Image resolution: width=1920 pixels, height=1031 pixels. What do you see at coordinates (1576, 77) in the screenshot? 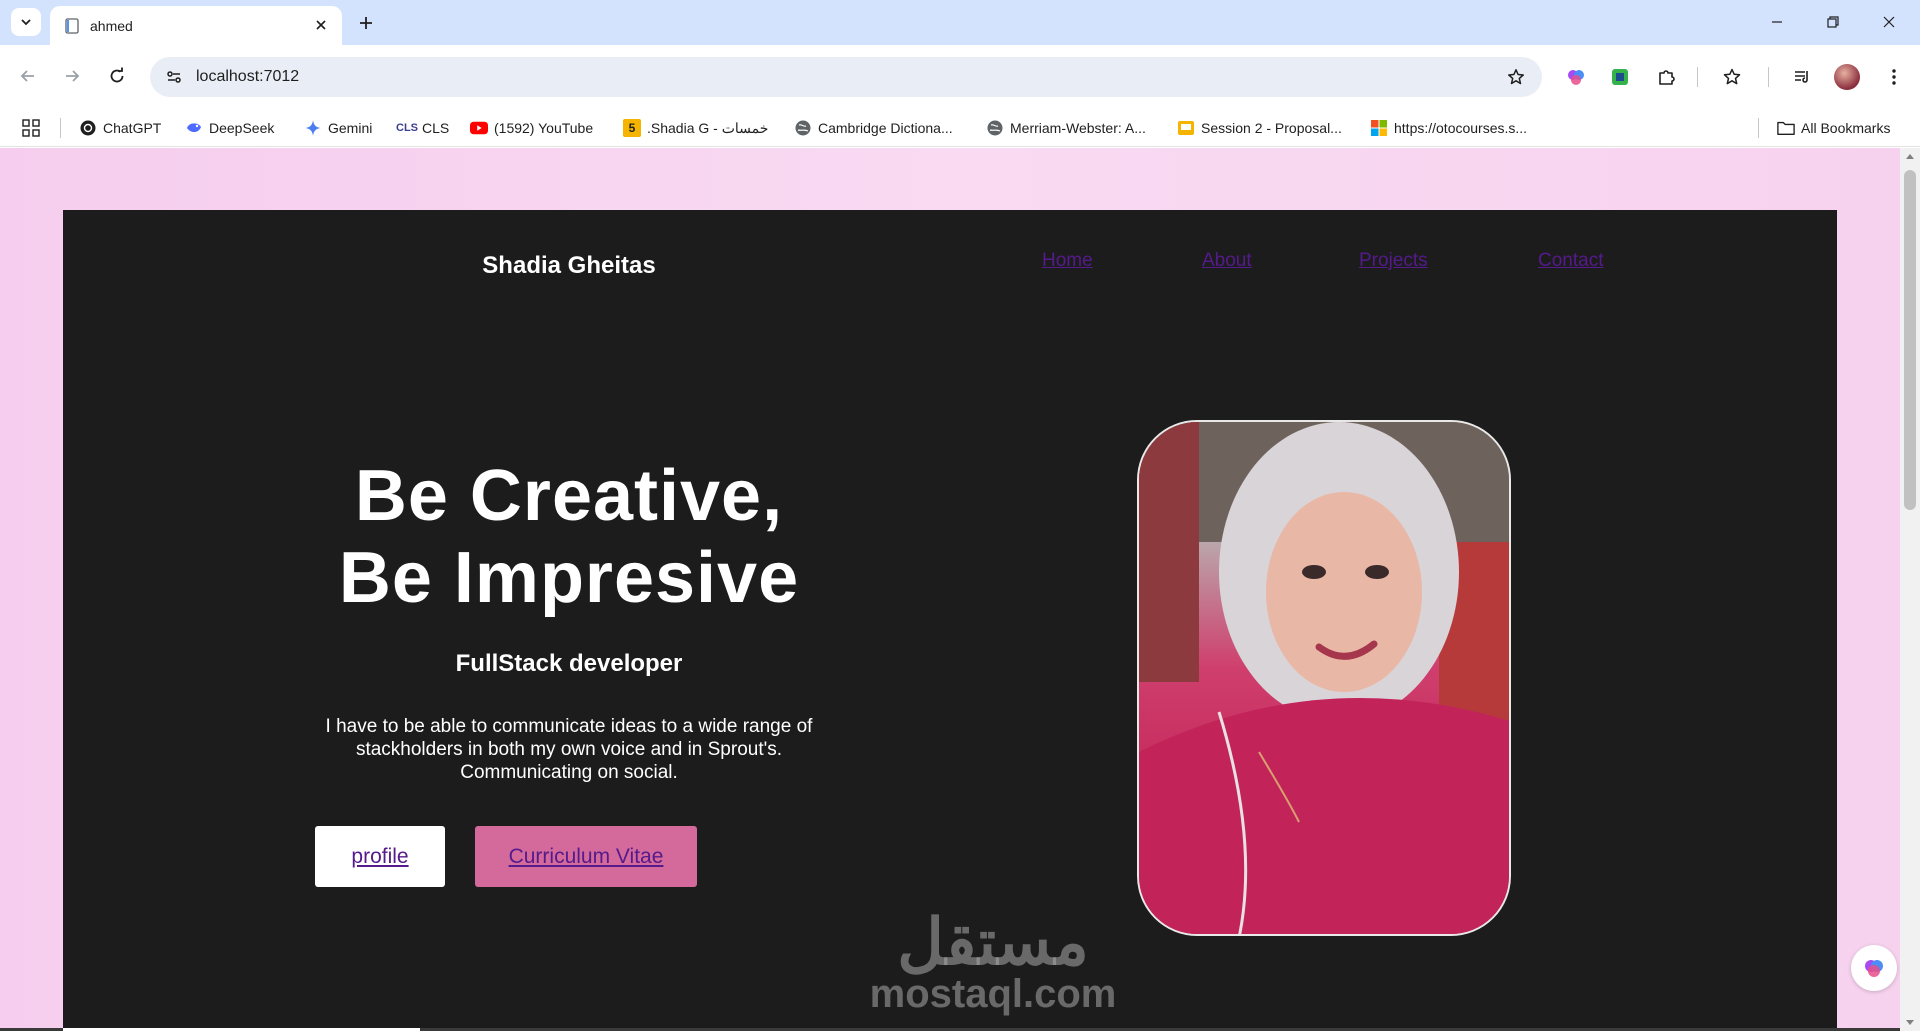
I see `brain-extension-icon` at bounding box center [1576, 77].